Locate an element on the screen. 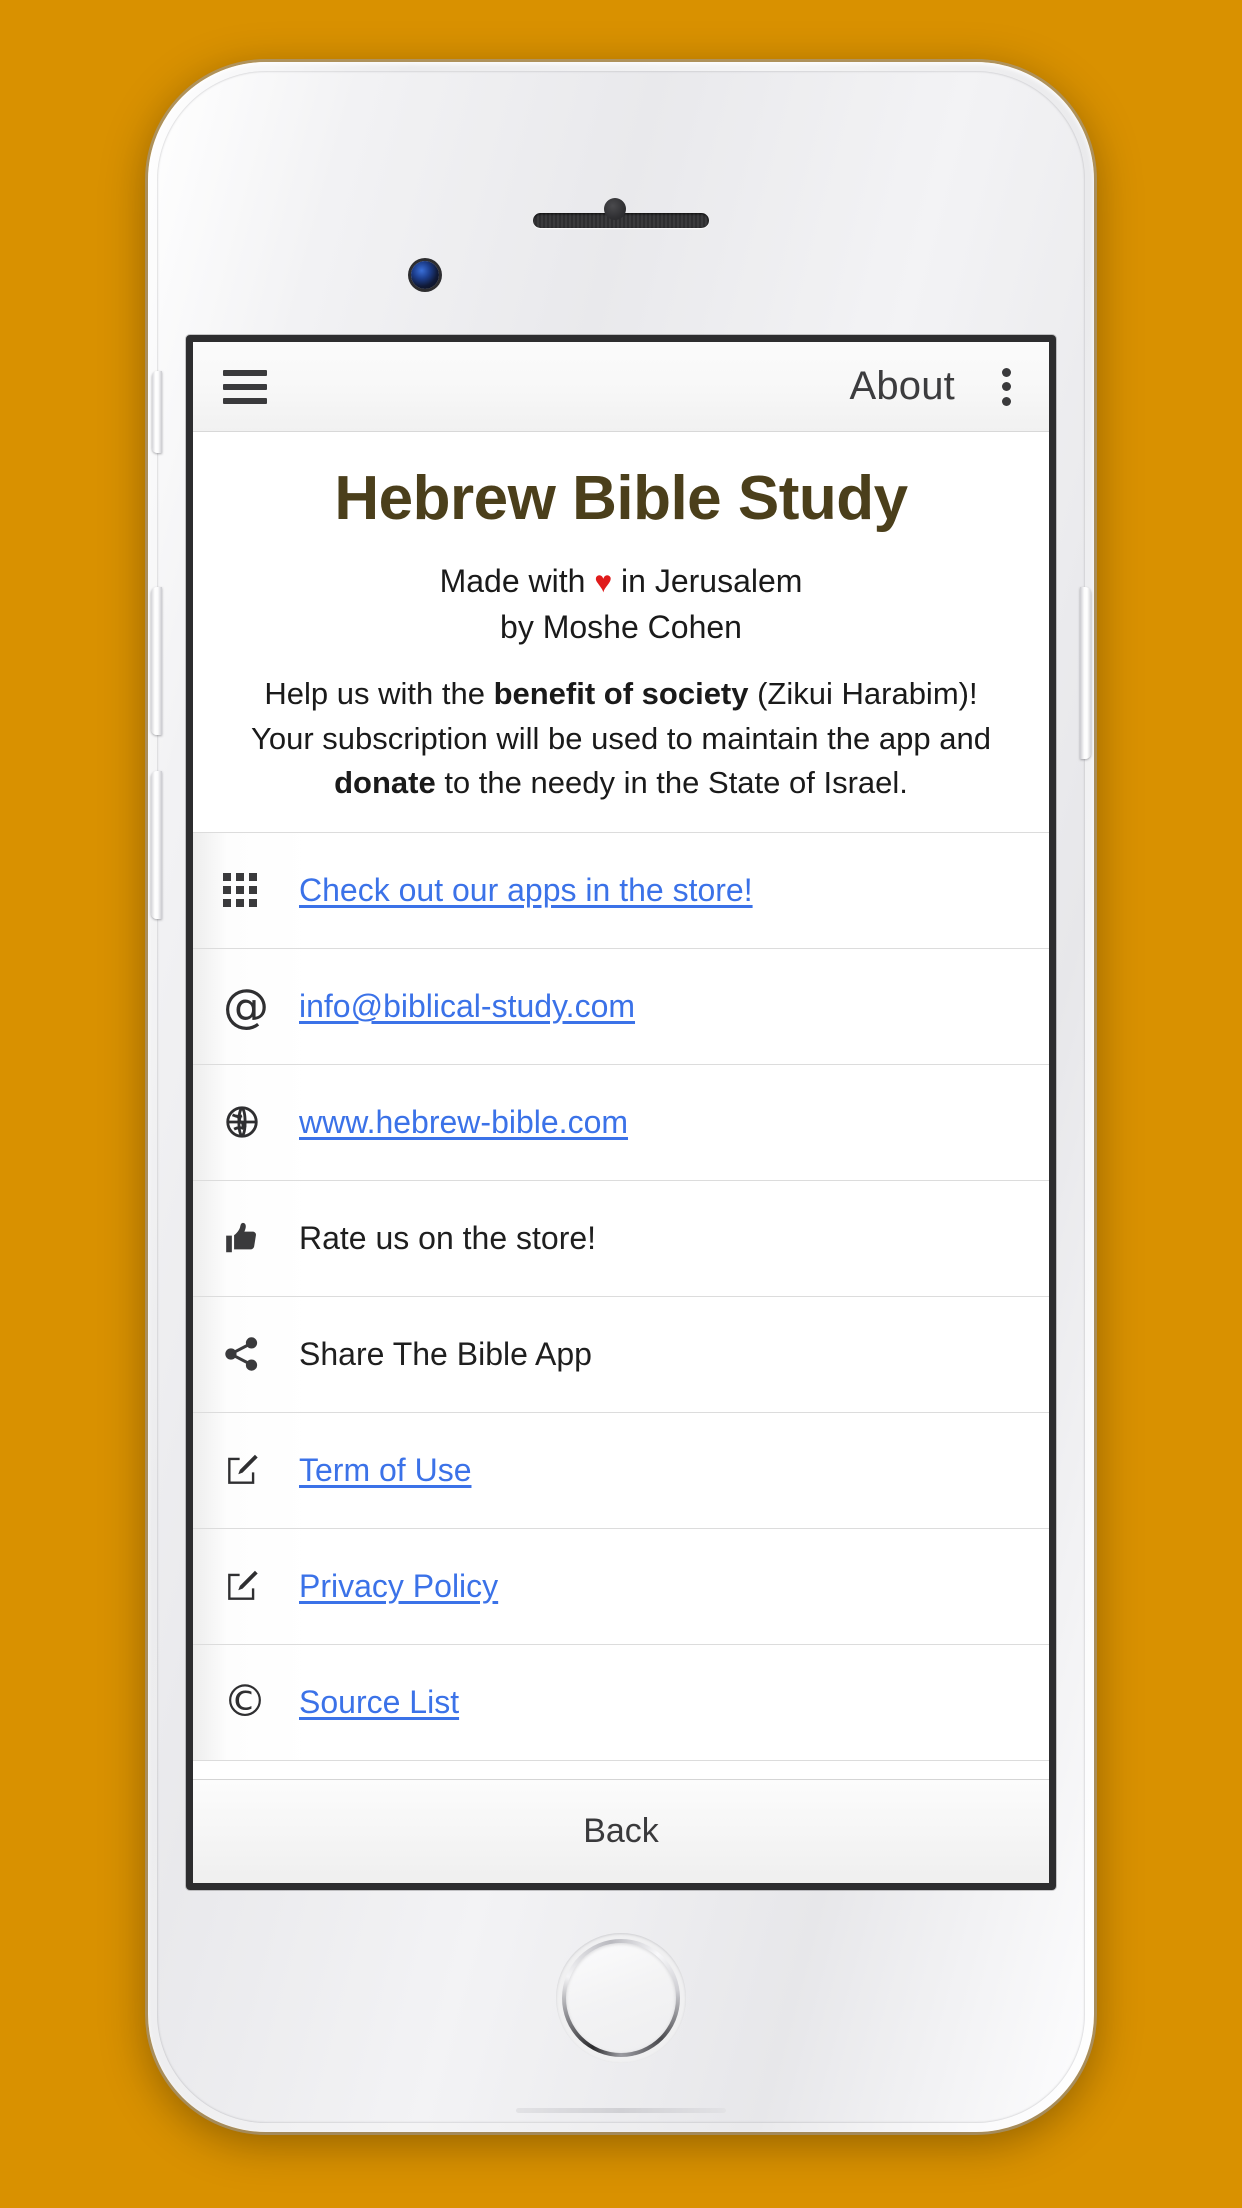  list-item-website: www.hebrew-bible.com is located at coordinates (621, 1122).